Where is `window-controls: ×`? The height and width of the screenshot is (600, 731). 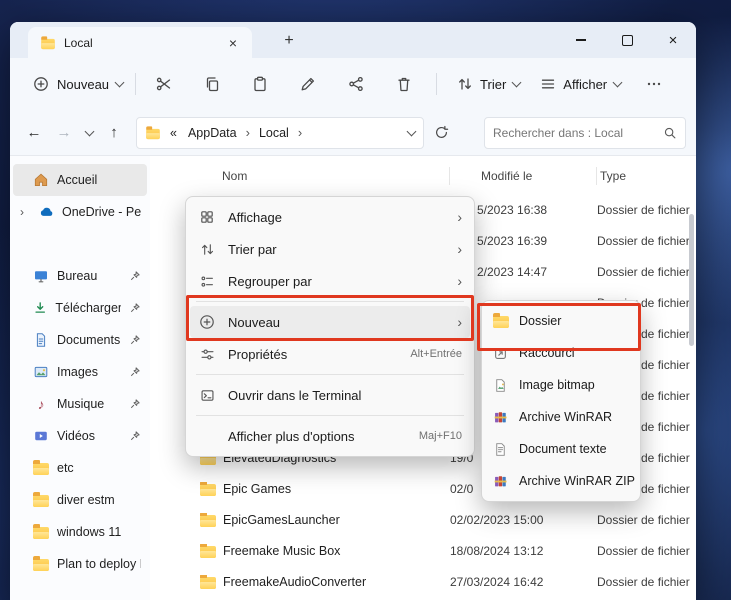
window-controls: × is located at coordinates (627, 40).